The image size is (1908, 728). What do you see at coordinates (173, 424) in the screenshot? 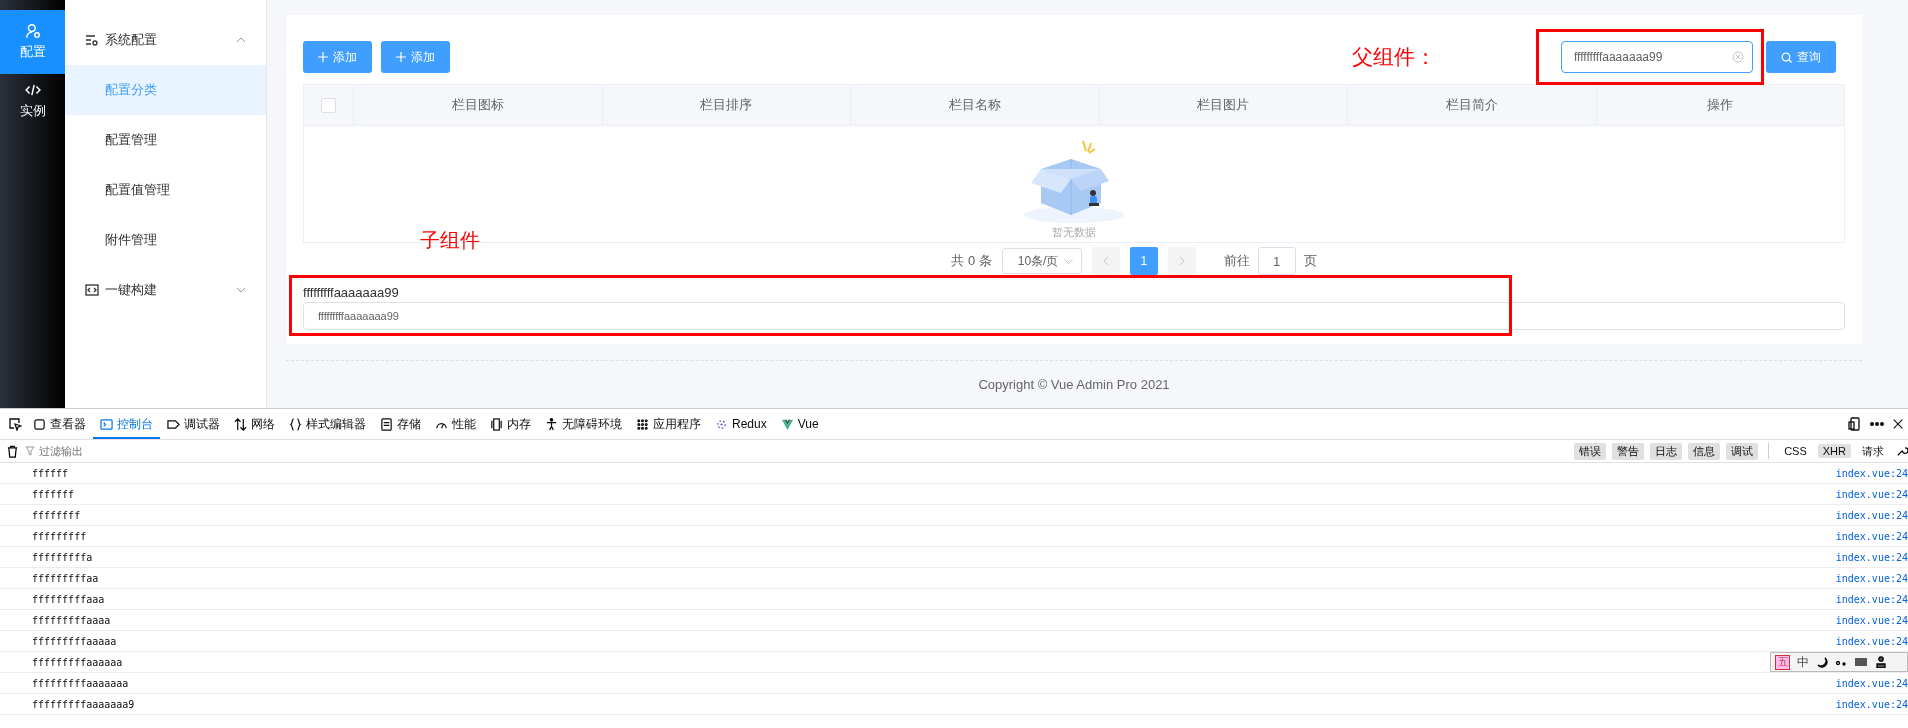
I see `tag-icon` at bounding box center [173, 424].